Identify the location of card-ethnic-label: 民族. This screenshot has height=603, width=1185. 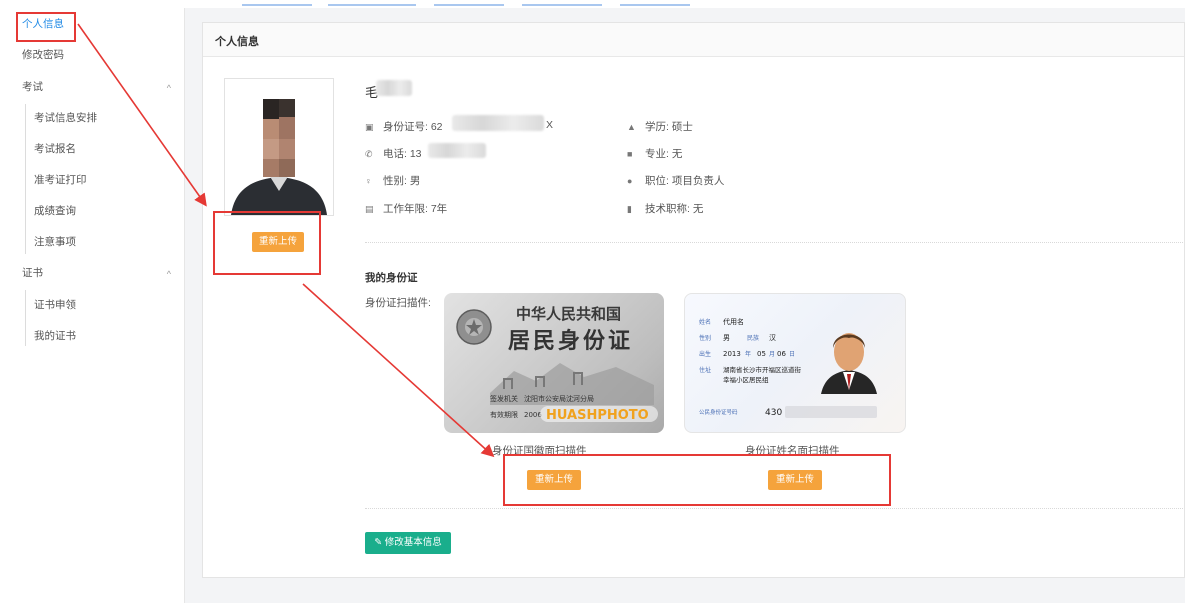
(753, 338).